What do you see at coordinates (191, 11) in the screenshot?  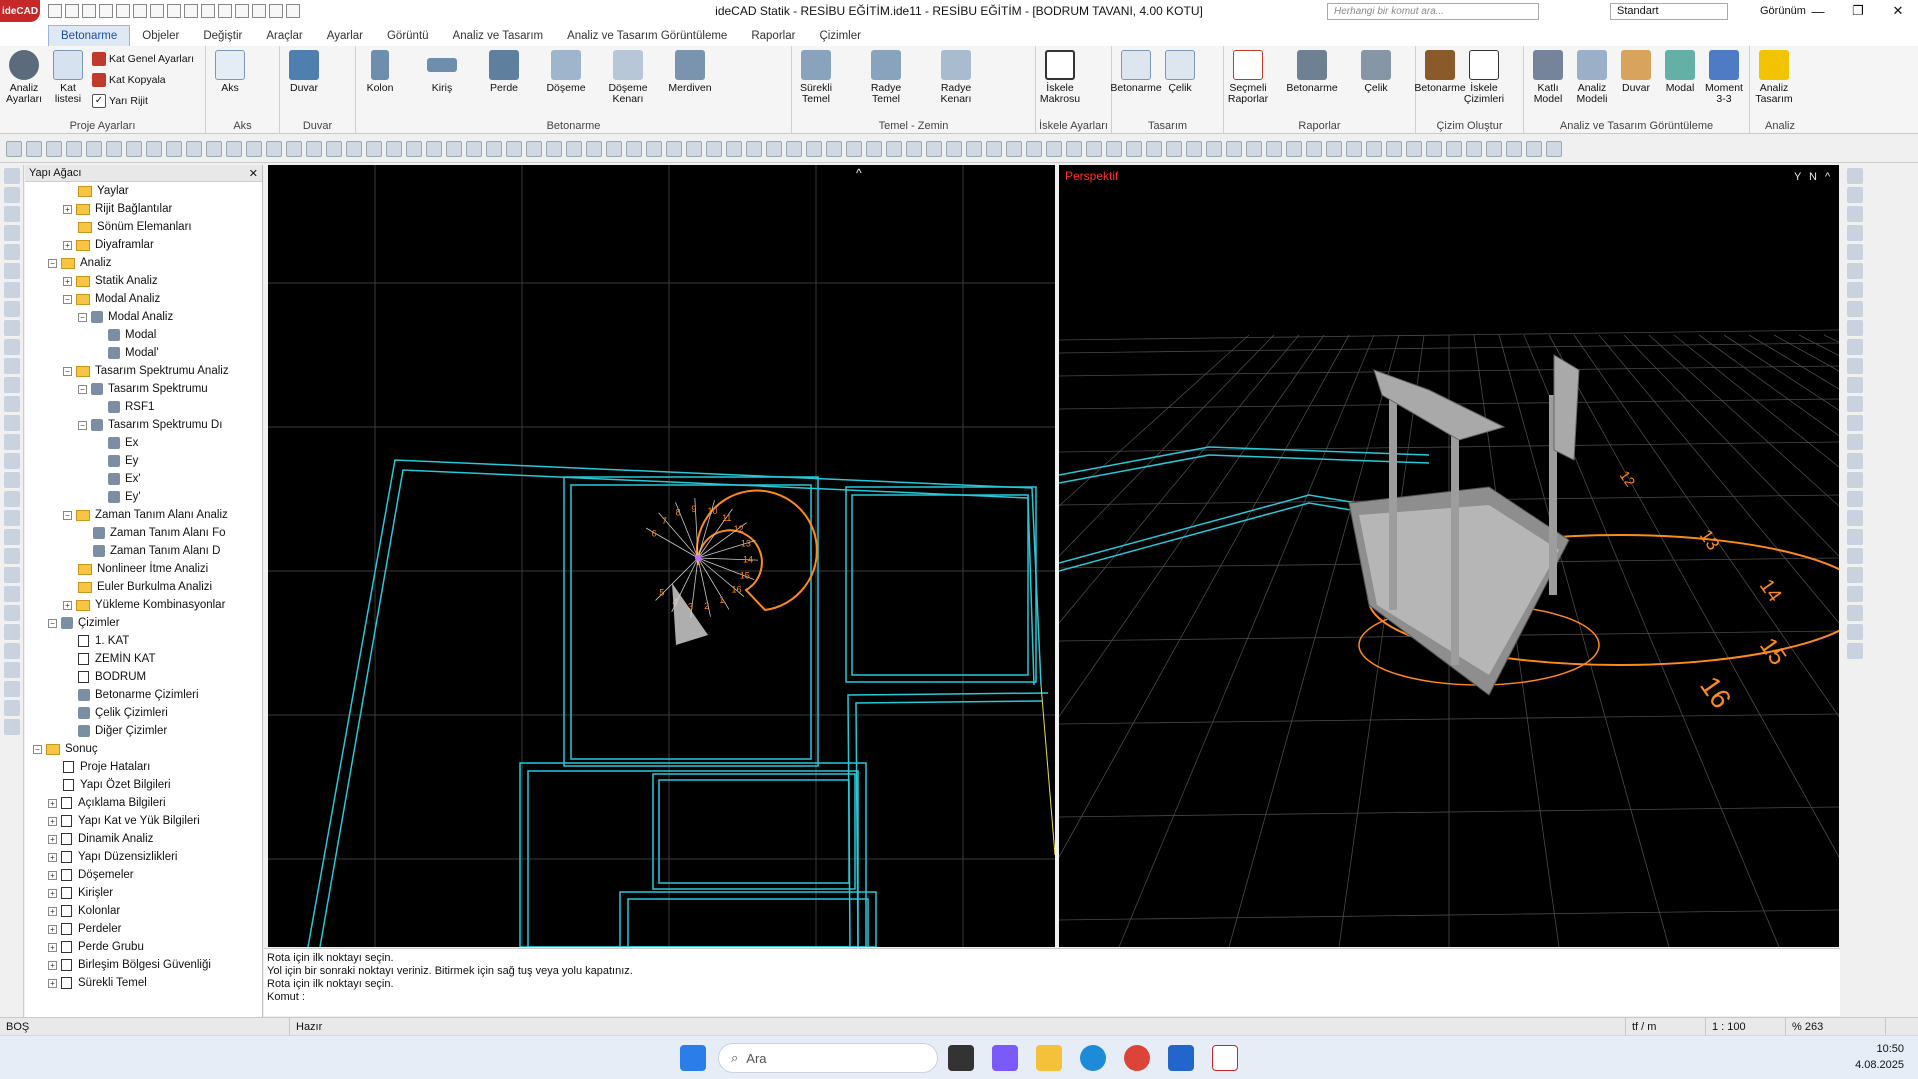 I see `text-icon` at bounding box center [191, 11].